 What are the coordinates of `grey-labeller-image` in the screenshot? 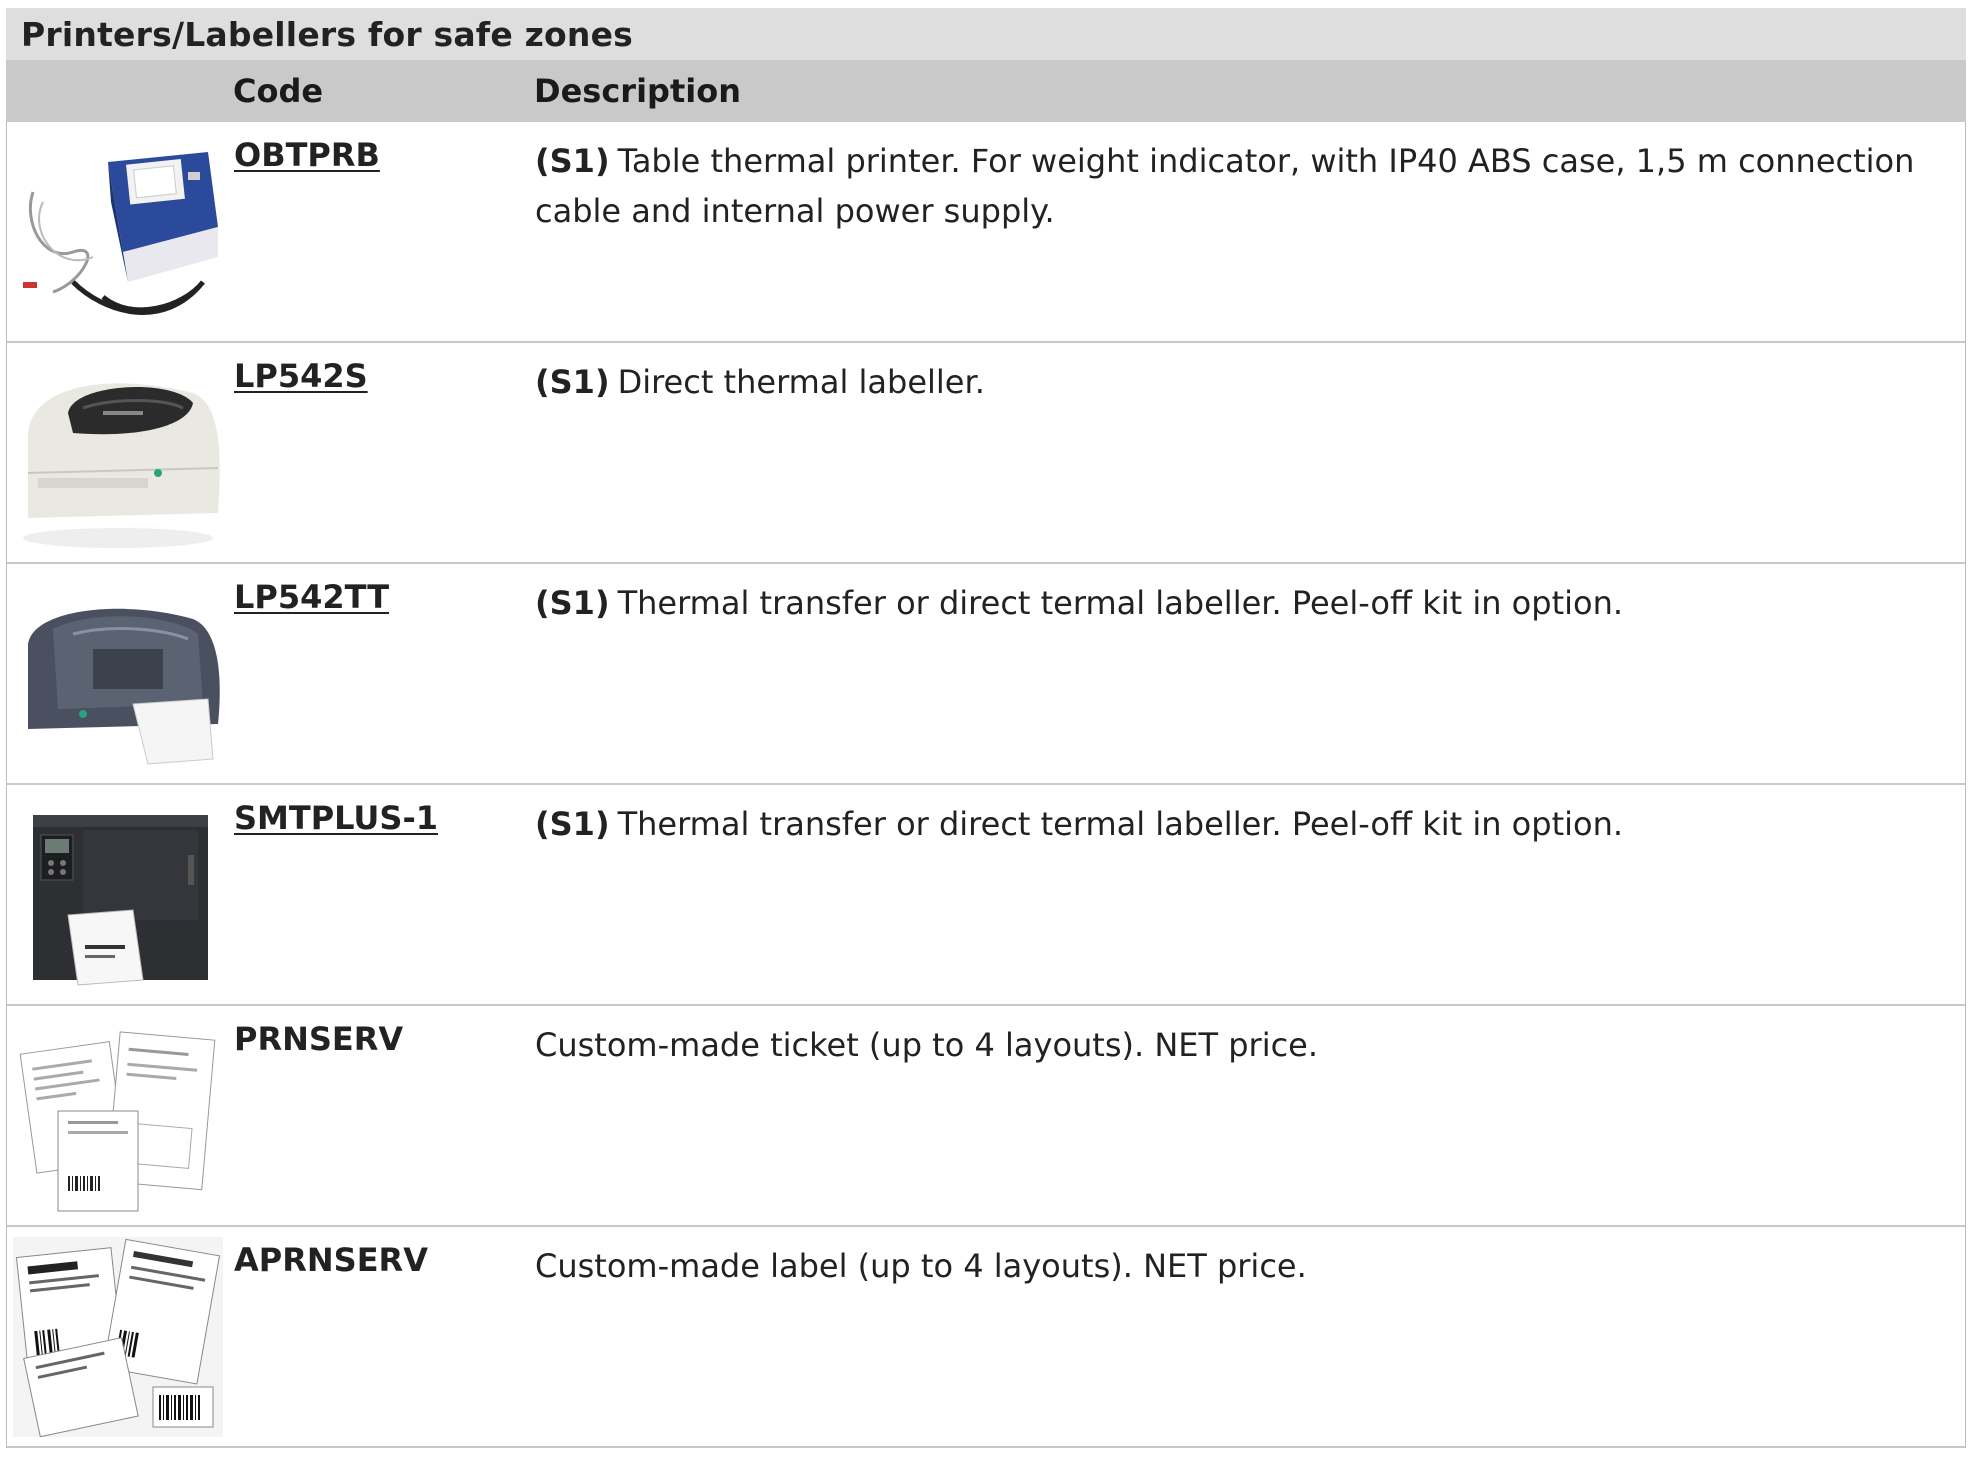 It's located at (118, 674).